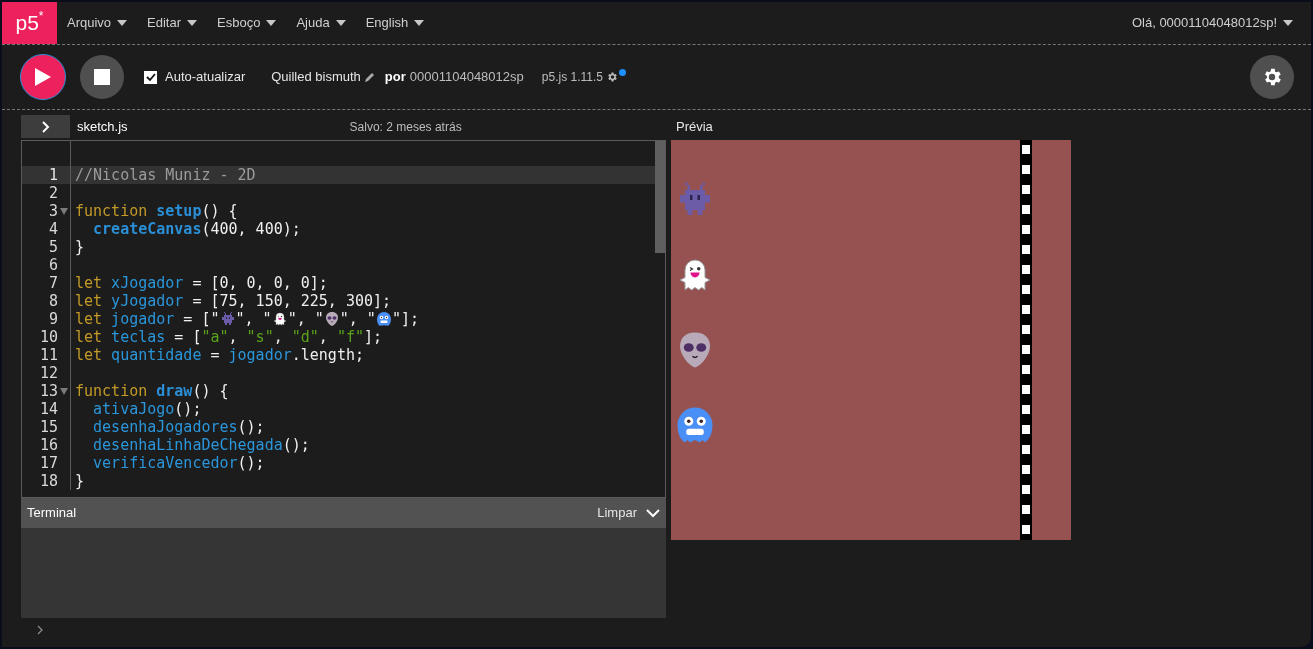 The image size is (1313, 649). Describe the element at coordinates (53, 265) in the screenshot. I see `line-number: 6` at that location.